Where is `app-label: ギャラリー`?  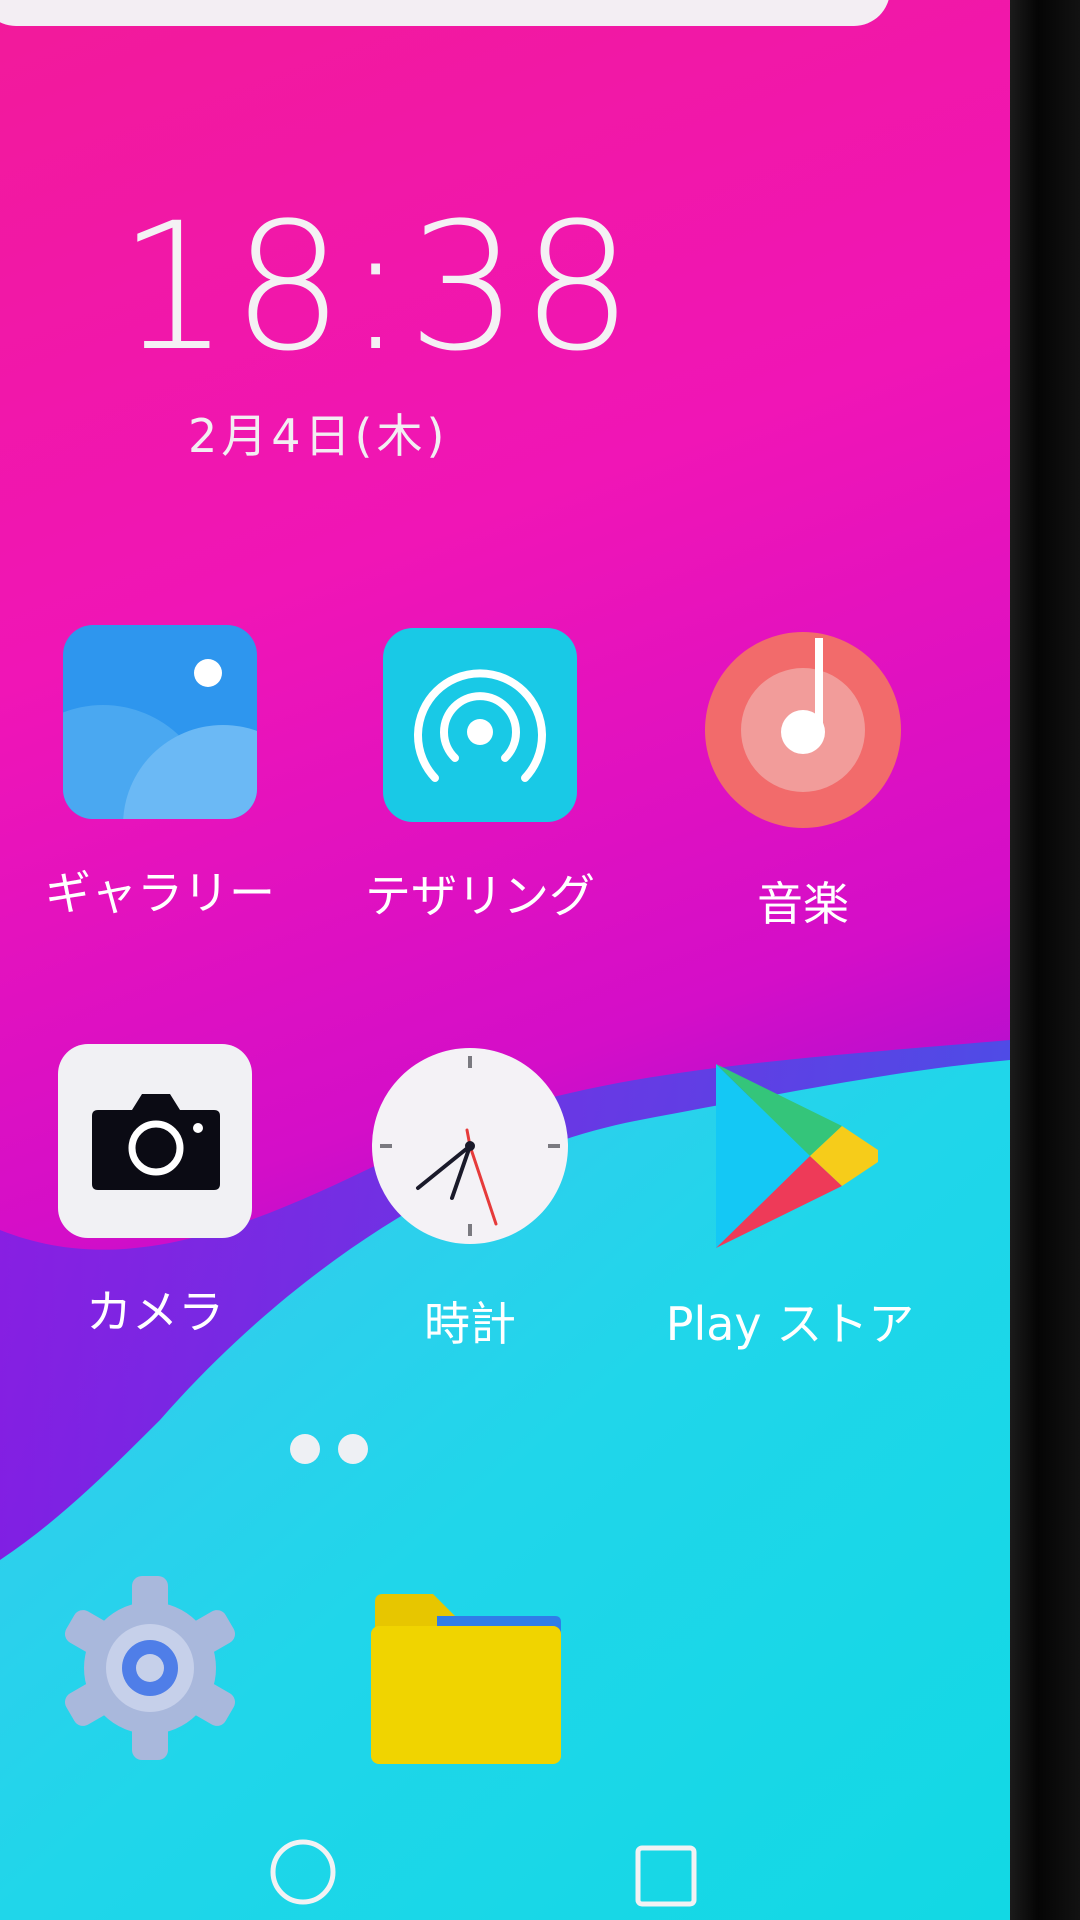 app-label: ギャラリー is located at coordinates (160, 893).